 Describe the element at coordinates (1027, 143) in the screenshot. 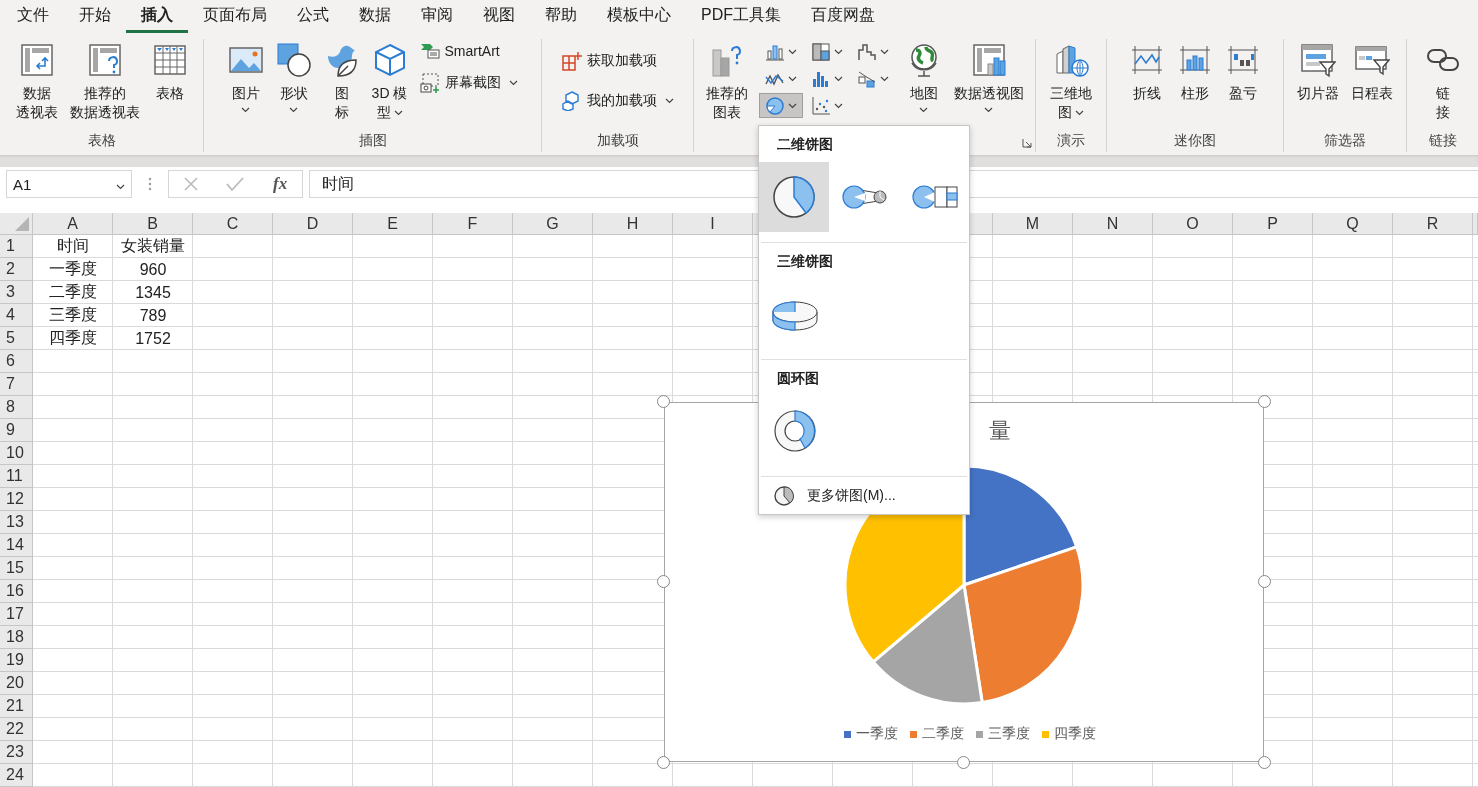

I see `dialog-launcher-icon` at that location.